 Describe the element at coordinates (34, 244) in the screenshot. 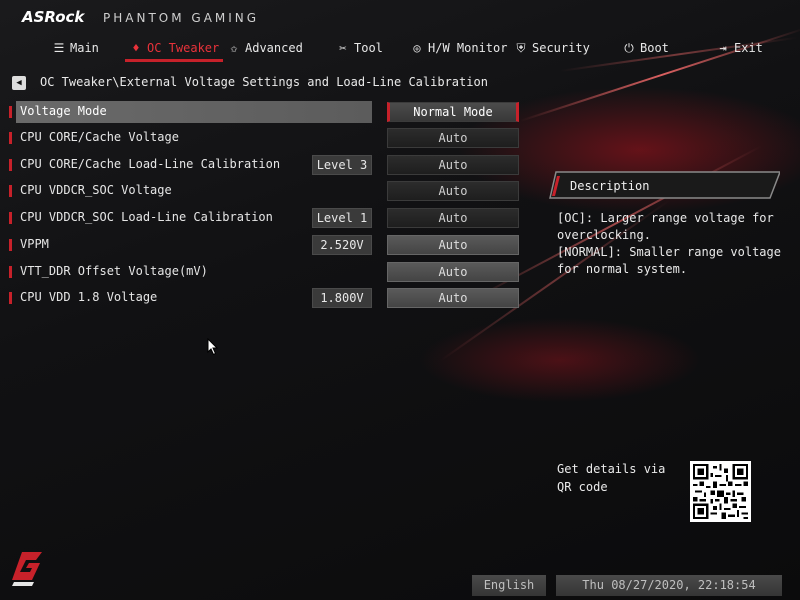

I see `setting-label: VPPM` at that location.